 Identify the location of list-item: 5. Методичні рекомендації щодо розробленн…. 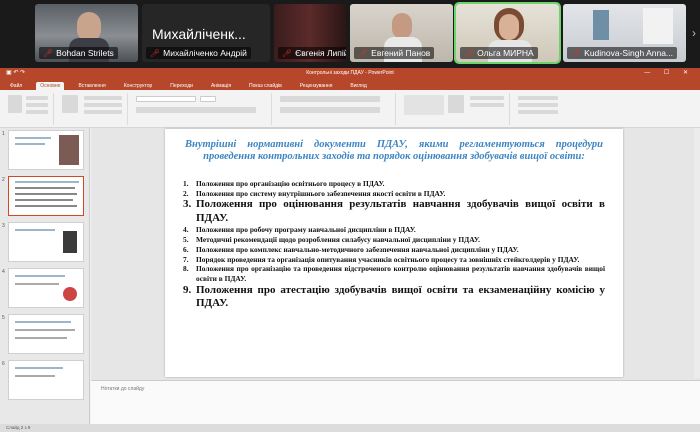
(331, 240).